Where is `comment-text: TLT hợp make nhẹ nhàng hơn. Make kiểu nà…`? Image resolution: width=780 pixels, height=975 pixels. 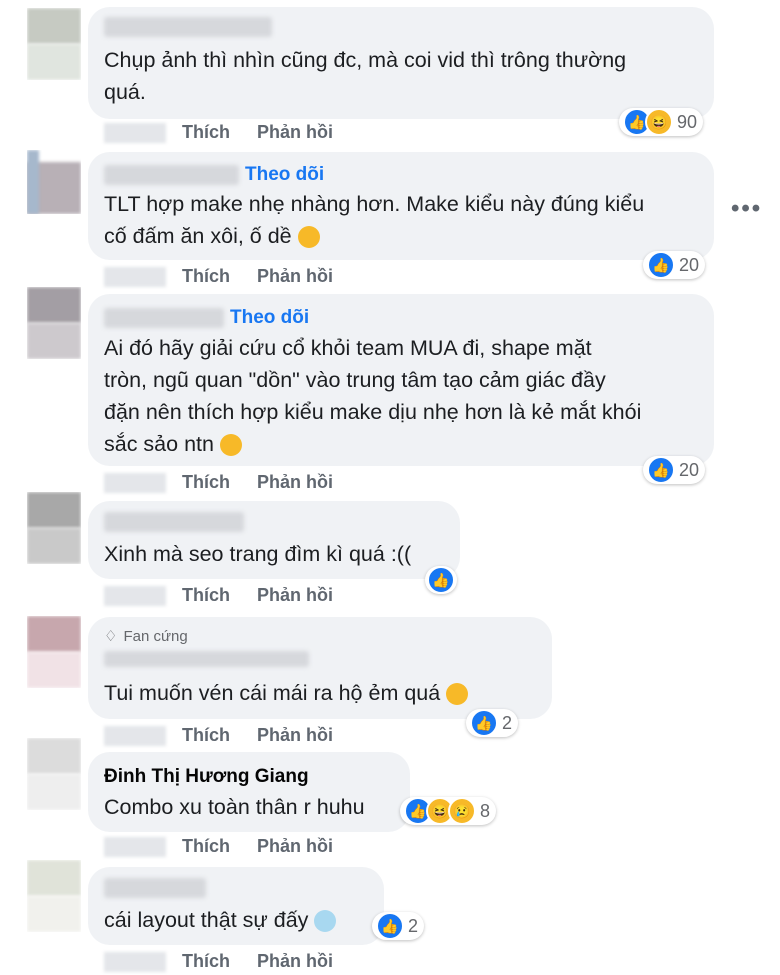
comment-text: TLT hợp make nhẹ nhàng hơn. Make kiểu nà… is located at coordinates (374, 220).